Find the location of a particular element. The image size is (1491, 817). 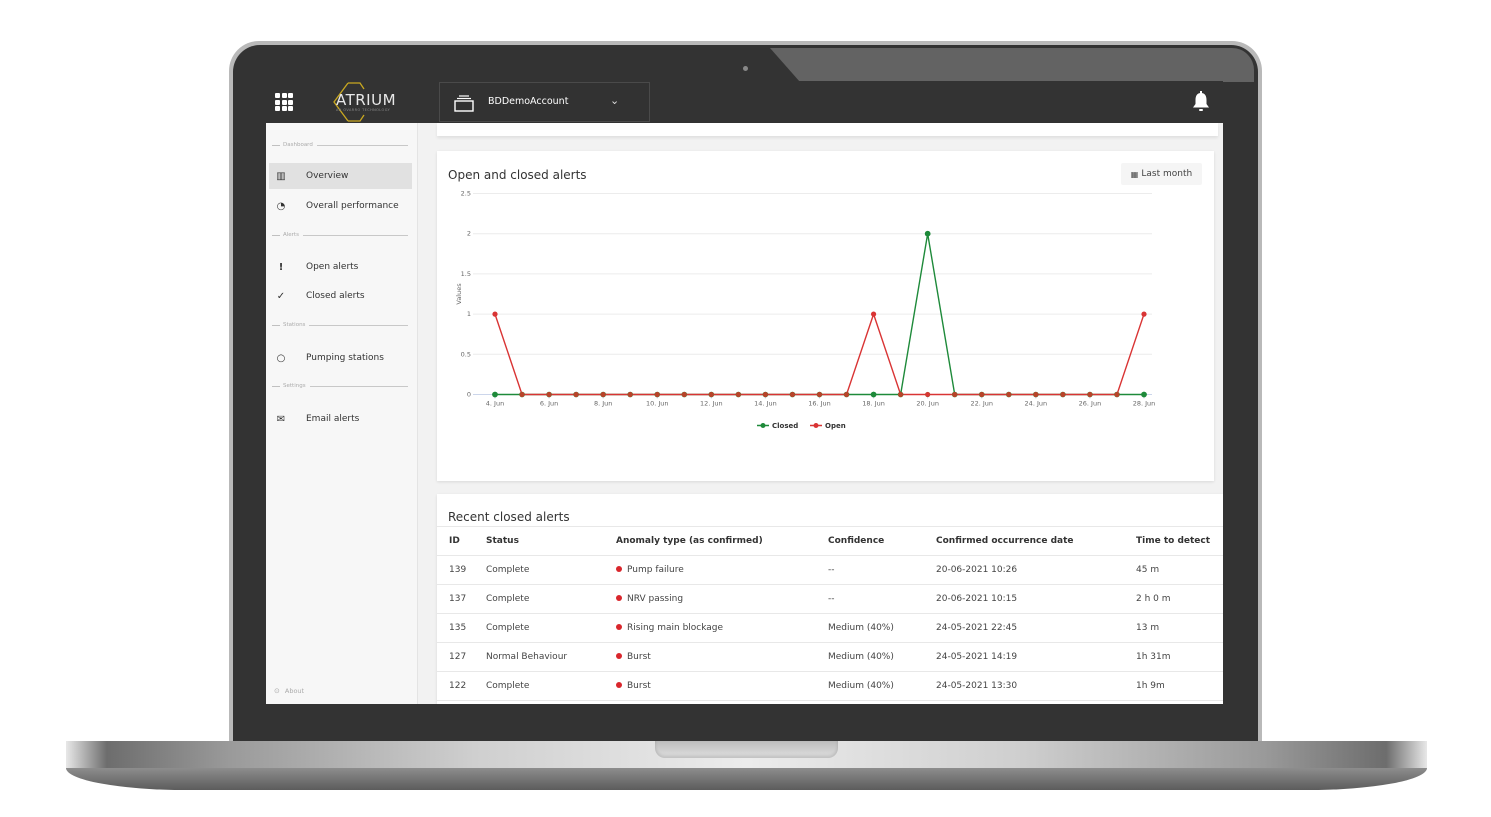

sidebar-item-pumping-stations: ○ Pumping stations is located at coordinates (340, 358).